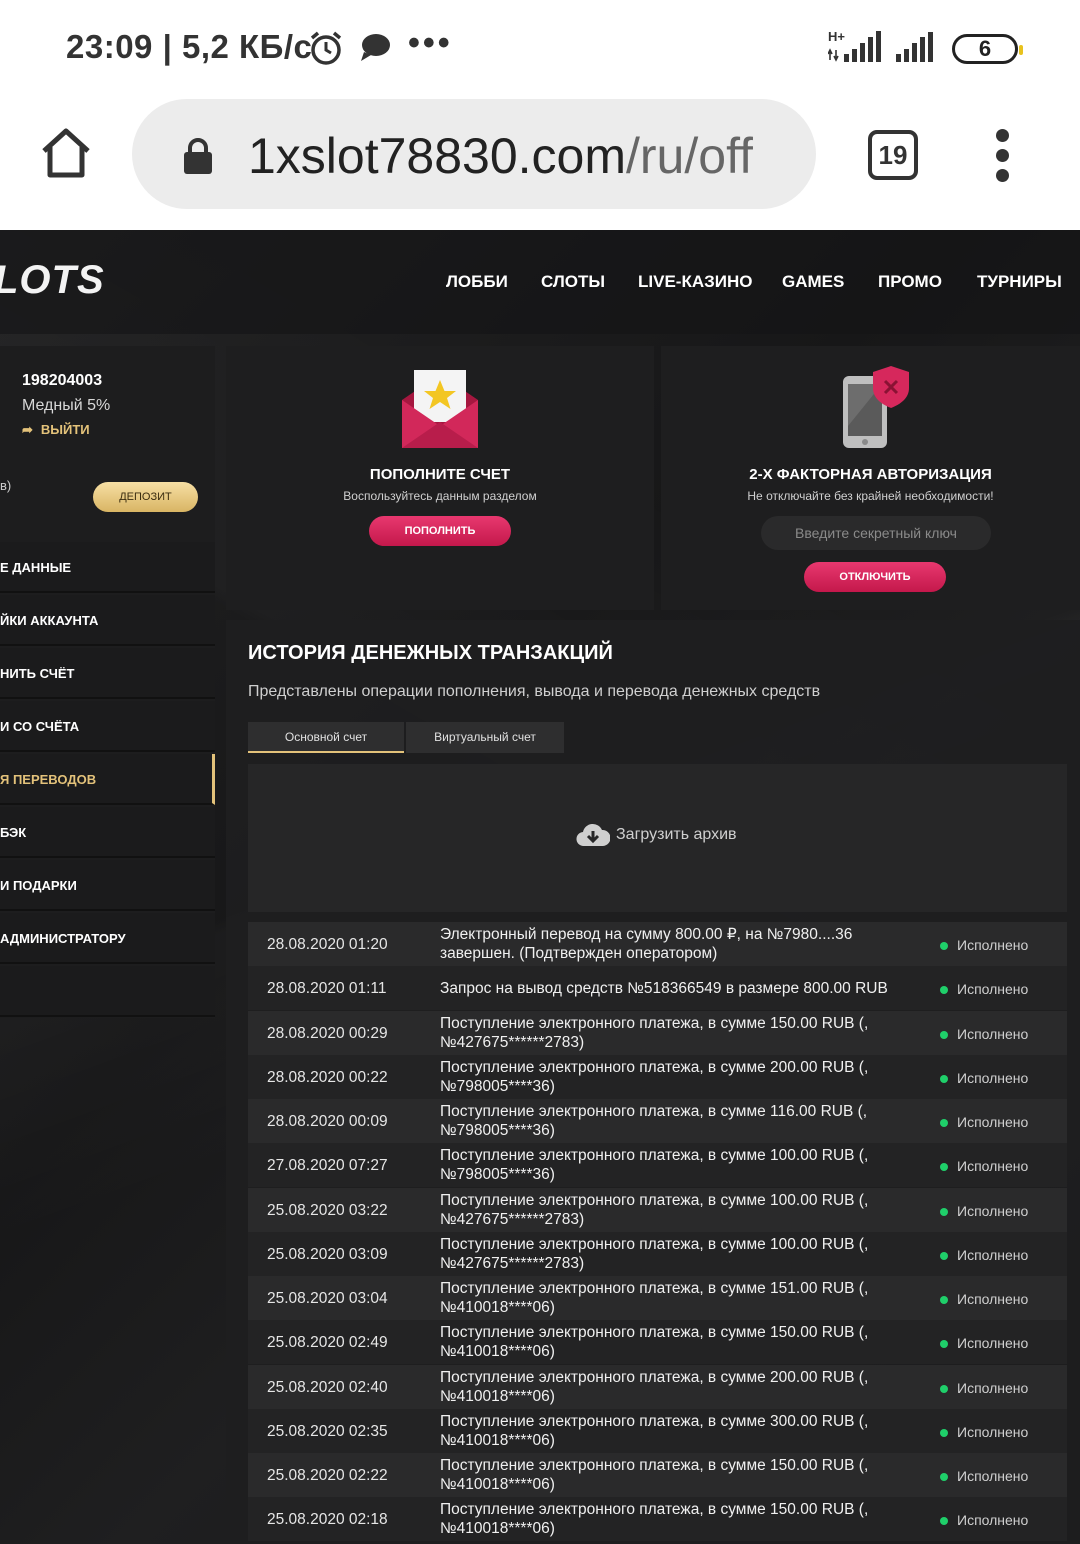  Describe the element at coordinates (327, 1475) in the screenshot. I see `row-date: 25.08.2020 02:22` at that location.